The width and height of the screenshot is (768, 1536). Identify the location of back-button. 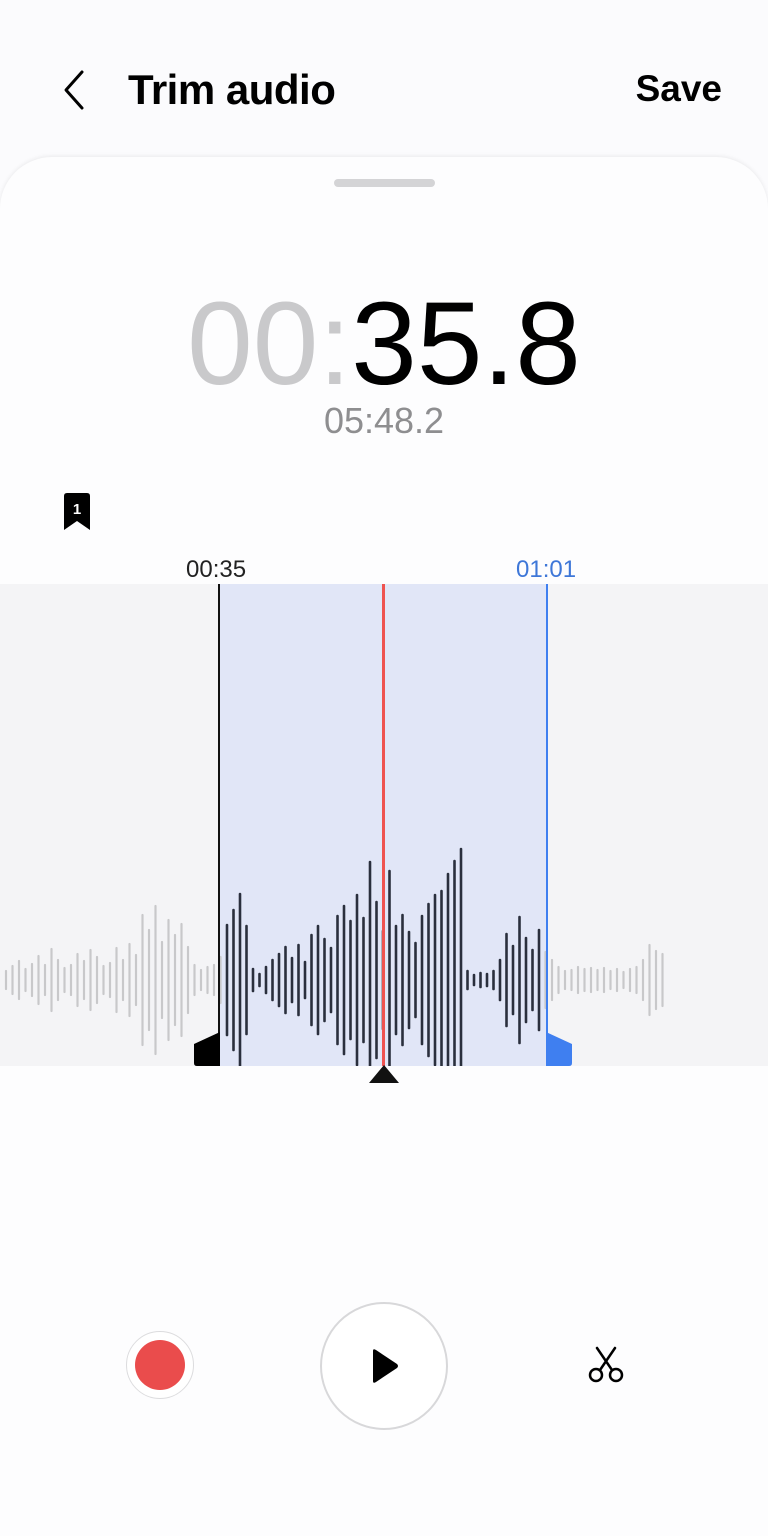
(74, 90).